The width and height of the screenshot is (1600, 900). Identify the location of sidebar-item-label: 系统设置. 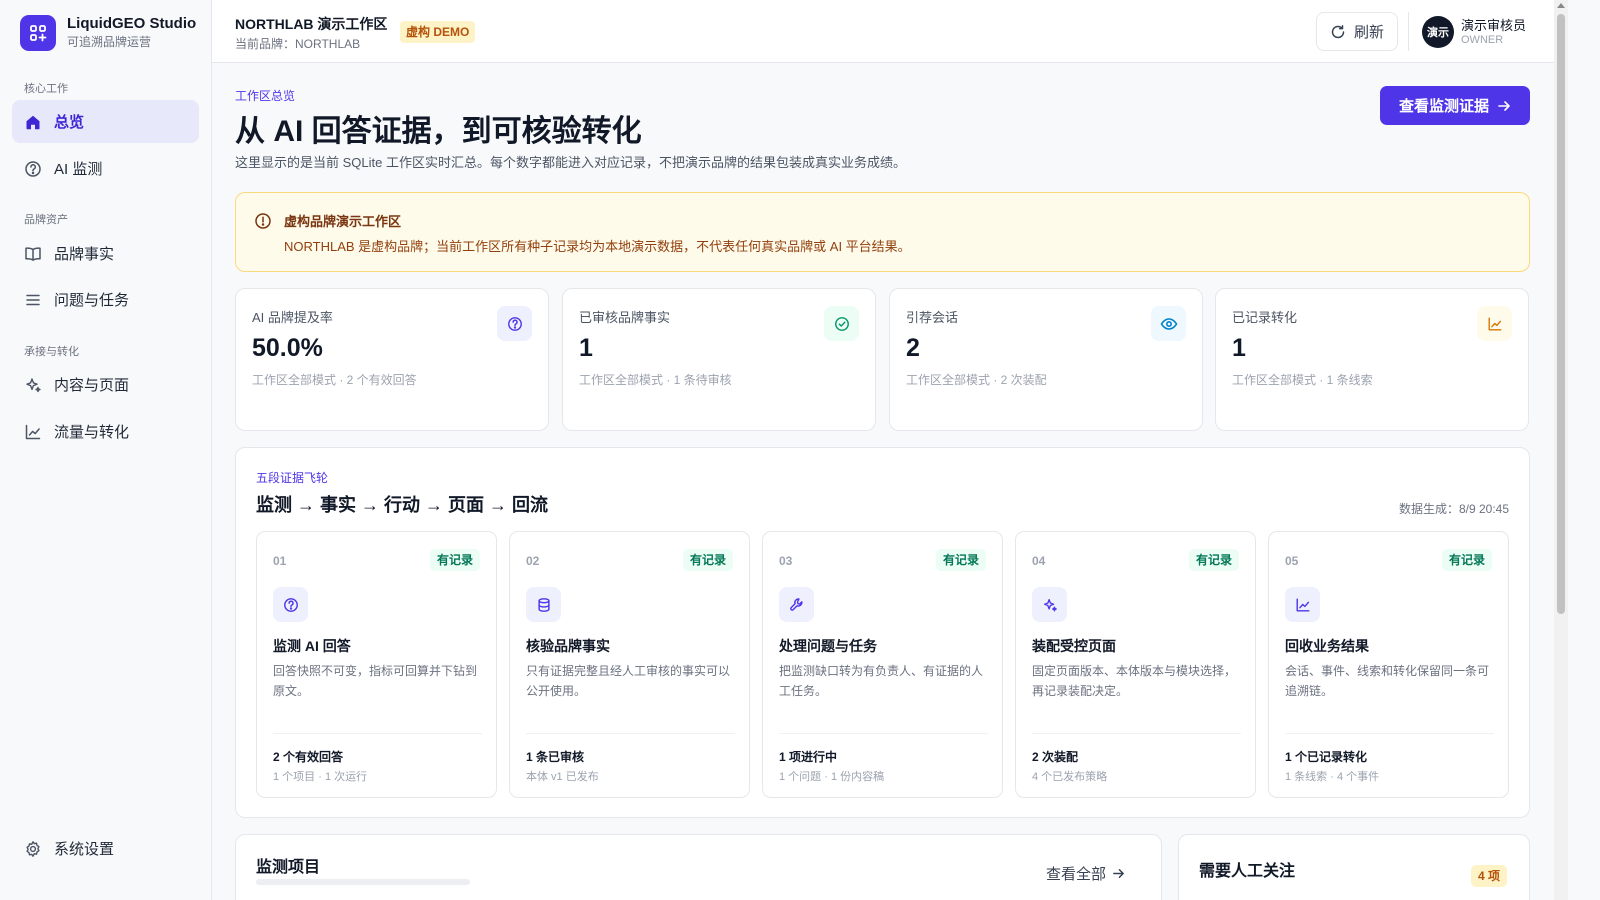
(84, 849).